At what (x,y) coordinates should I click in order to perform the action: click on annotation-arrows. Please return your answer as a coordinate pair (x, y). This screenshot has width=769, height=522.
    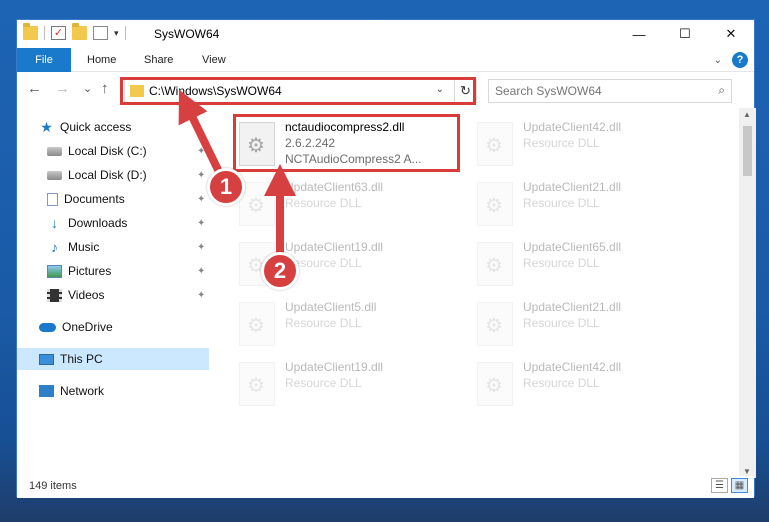
    Looking at the image, I should click on (237, 175).